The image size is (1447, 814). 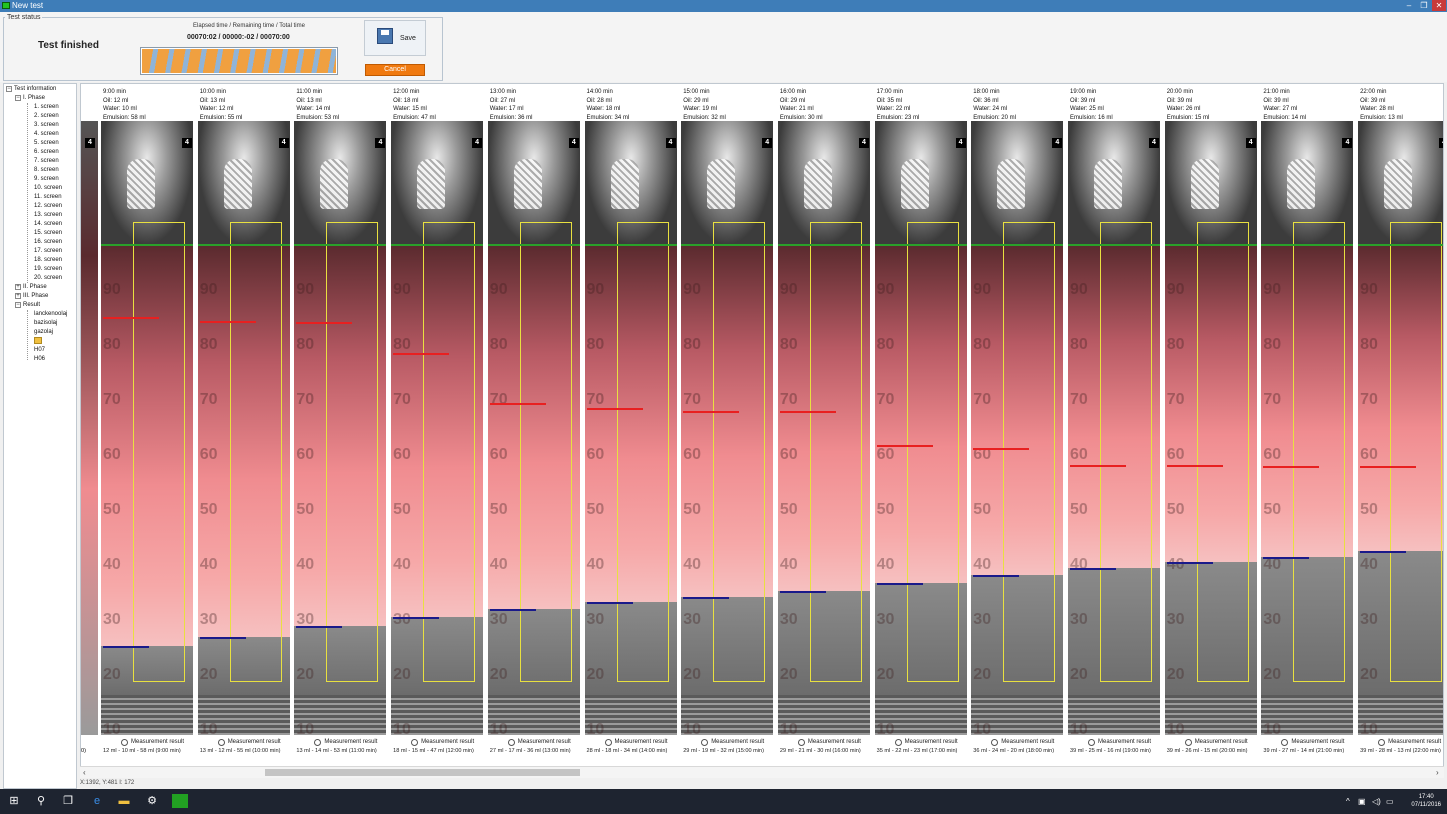 What do you see at coordinates (1348, 801) in the screenshot?
I see `tray-chevron-icon: ^` at bounding box center [1348, 801].